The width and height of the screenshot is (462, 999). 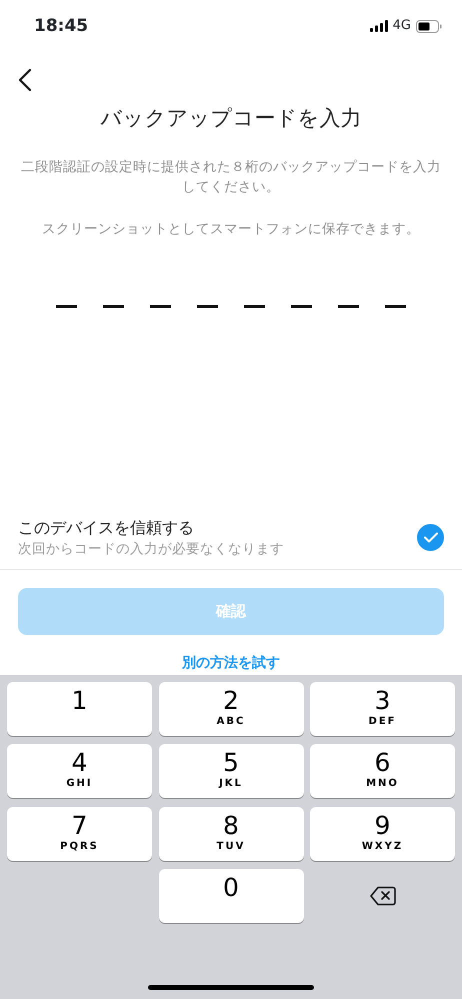 I want to click on keypad-key: 0, so click(x=231, y=896).